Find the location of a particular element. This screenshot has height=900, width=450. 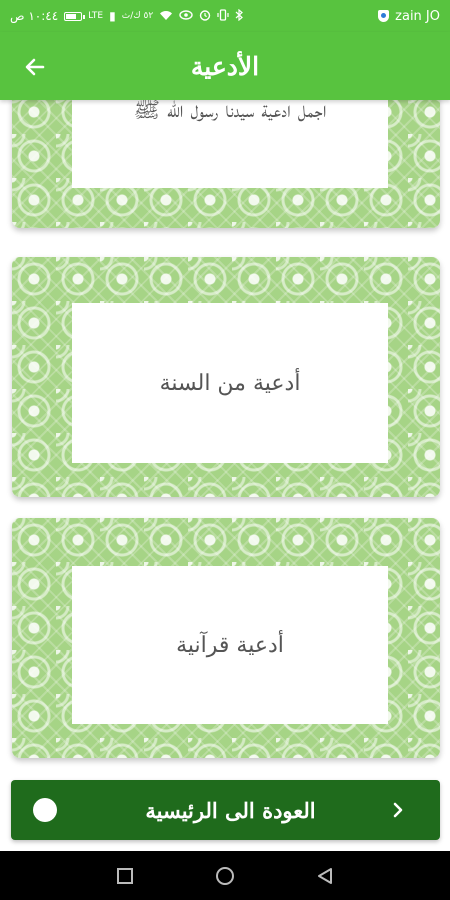

circle-icon is located at coordinates (45, 810).